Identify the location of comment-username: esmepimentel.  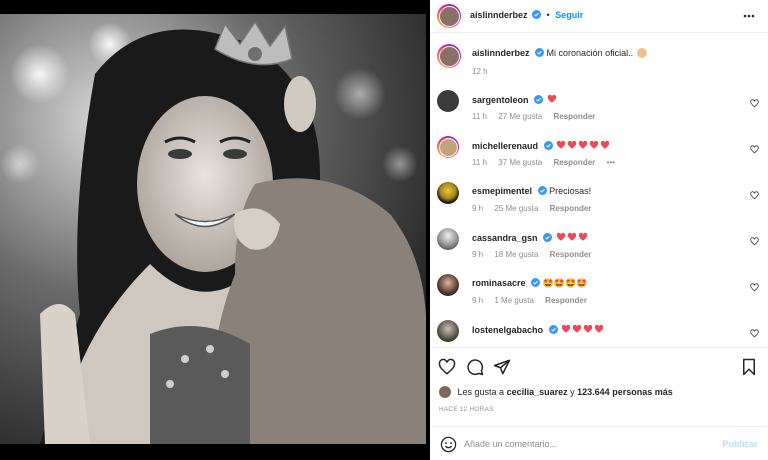
(502, 191).